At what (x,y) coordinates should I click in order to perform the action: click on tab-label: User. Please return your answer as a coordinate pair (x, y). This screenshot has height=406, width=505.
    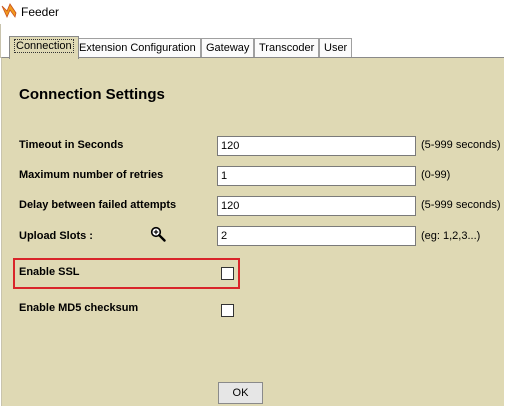
    Looking at the image, I should click on (336, 48).